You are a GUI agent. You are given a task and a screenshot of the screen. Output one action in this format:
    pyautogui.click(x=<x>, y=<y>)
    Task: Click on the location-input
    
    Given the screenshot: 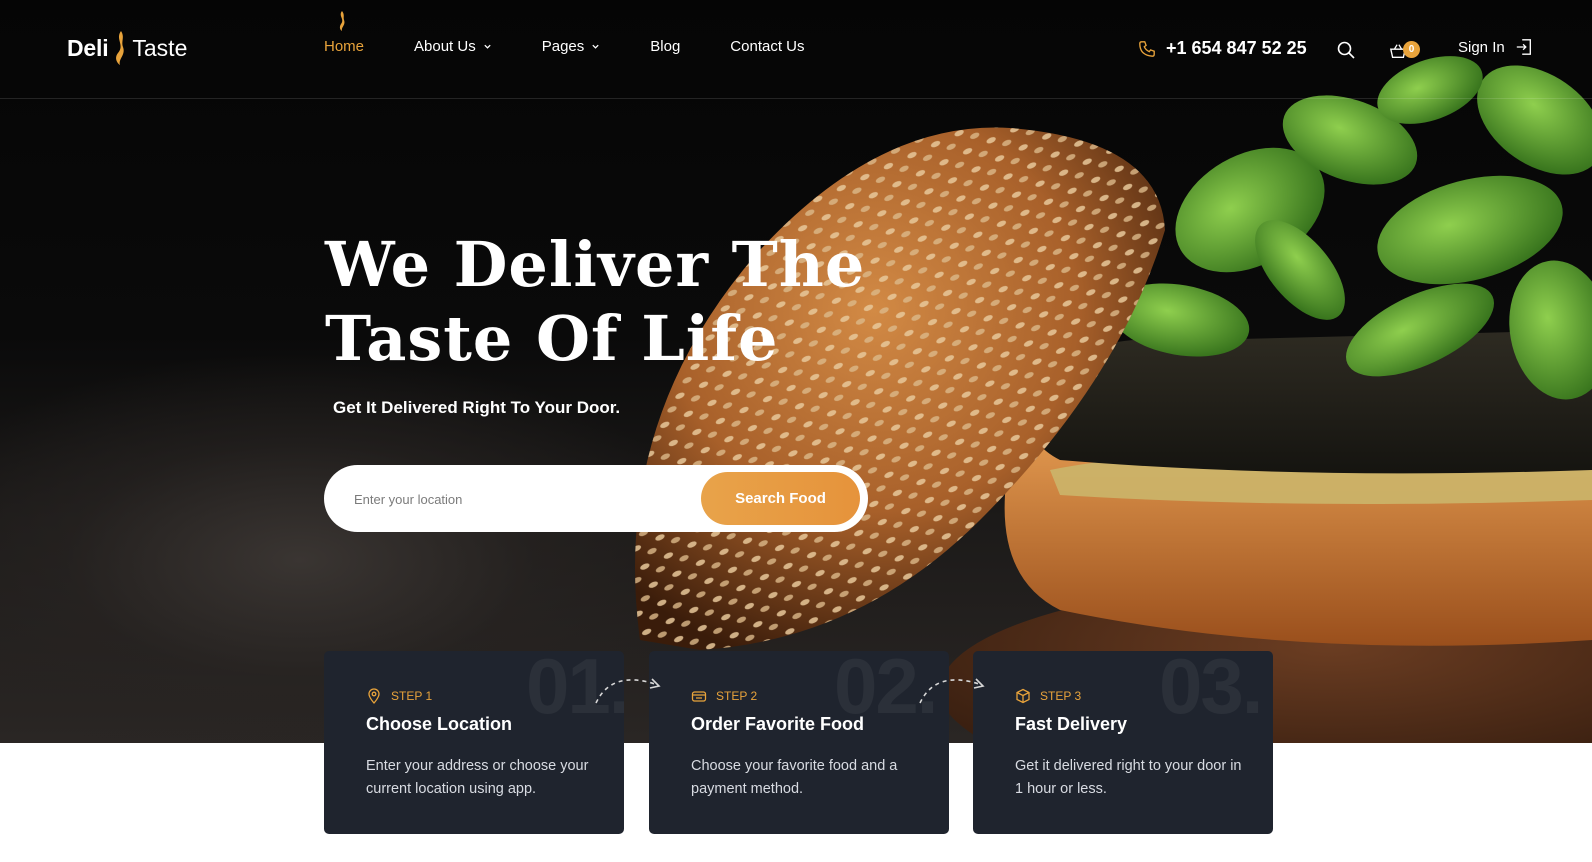 What is the action you would take?
    pyautogui.click(x=514, y=499)
    